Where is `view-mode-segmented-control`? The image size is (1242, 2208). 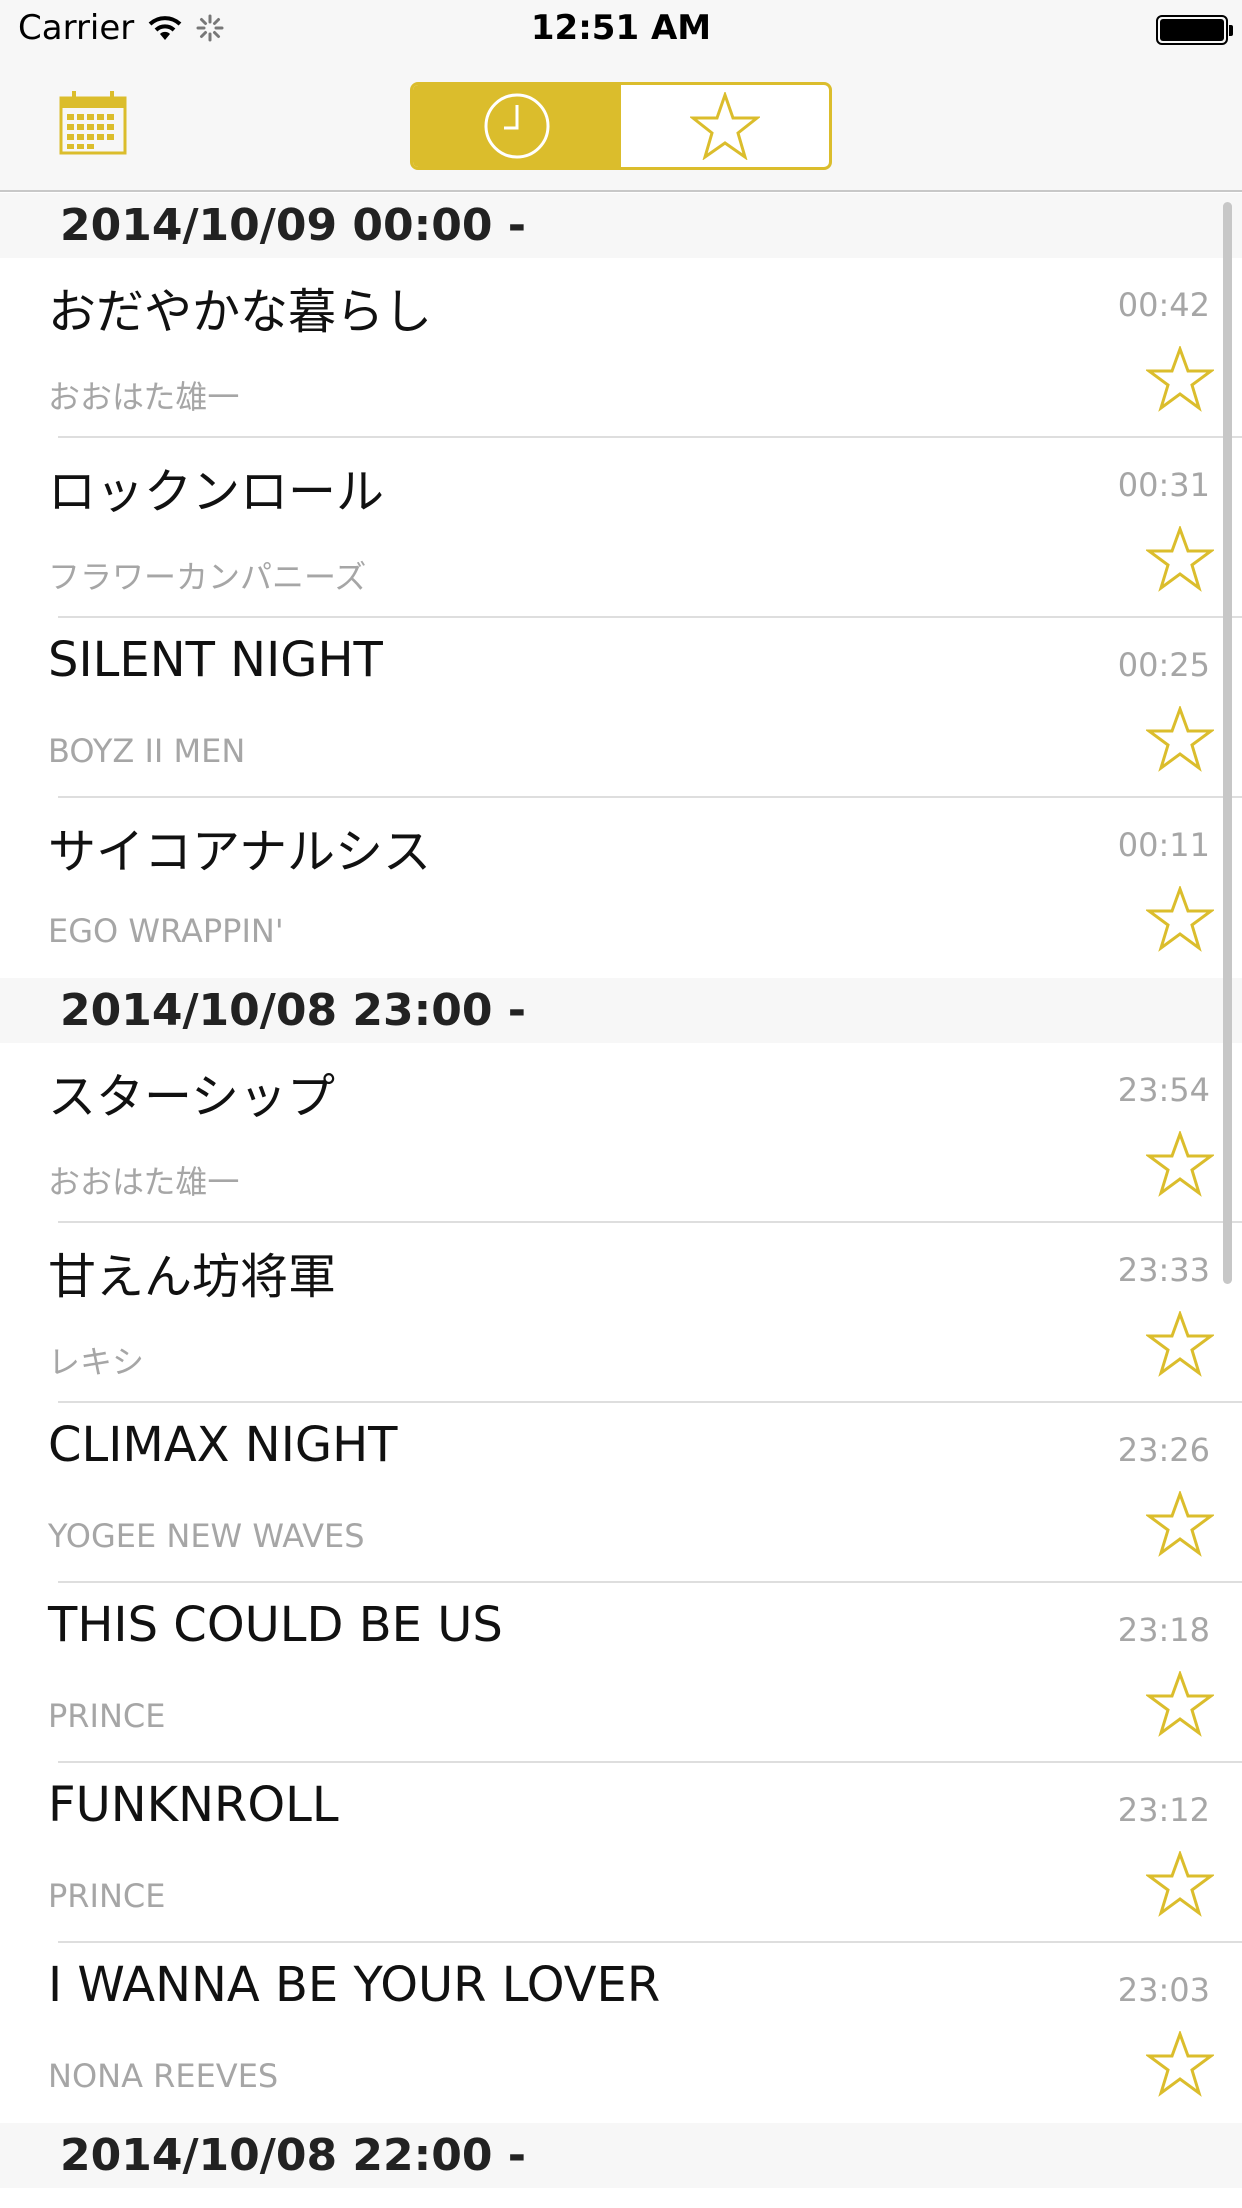
view-mode-segmented-control is located at coordinates (621, 126).